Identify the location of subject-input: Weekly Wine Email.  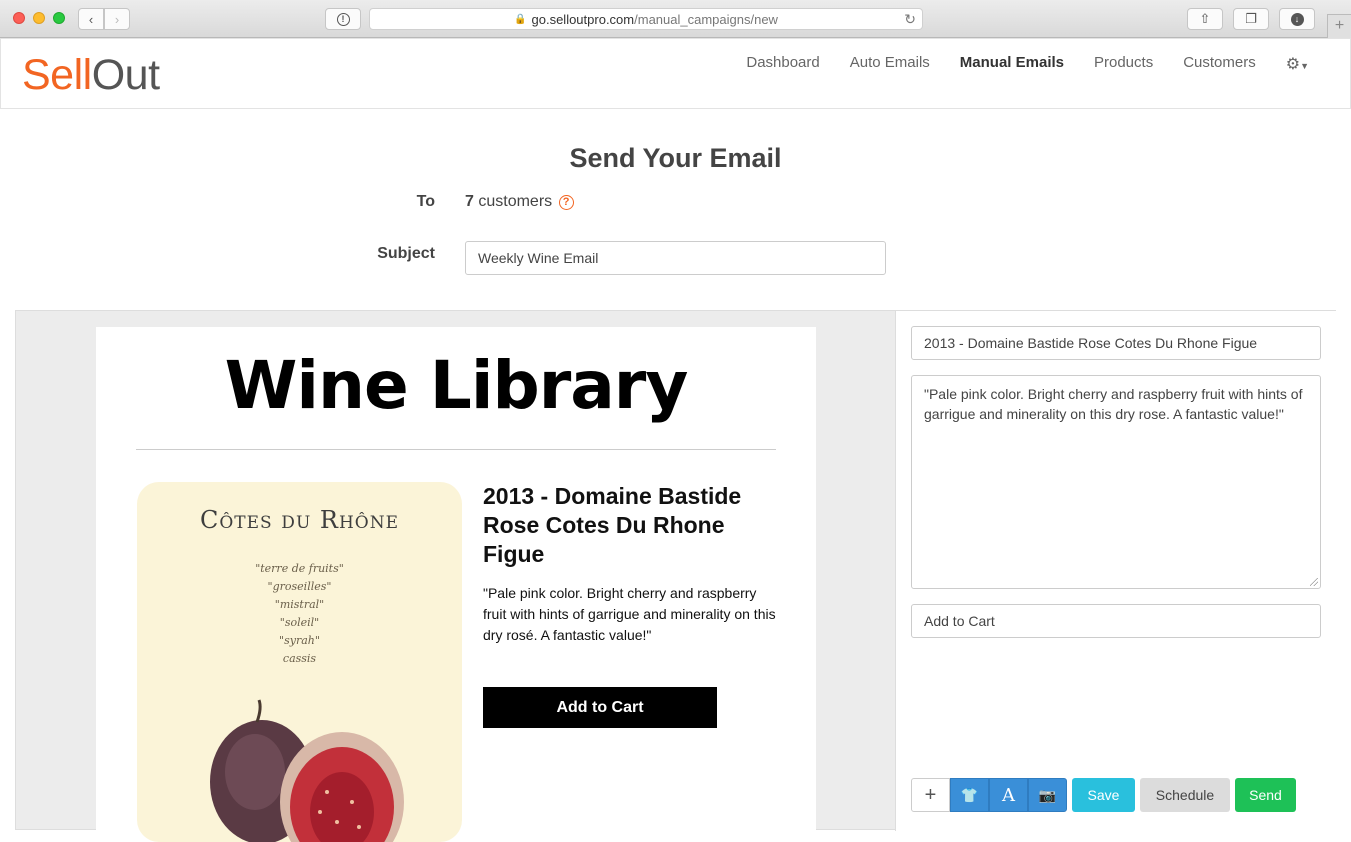
(675, 258).